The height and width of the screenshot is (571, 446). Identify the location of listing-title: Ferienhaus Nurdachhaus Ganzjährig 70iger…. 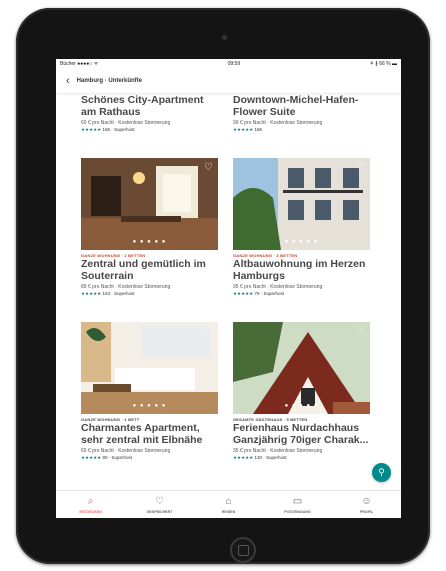
(301, 434).